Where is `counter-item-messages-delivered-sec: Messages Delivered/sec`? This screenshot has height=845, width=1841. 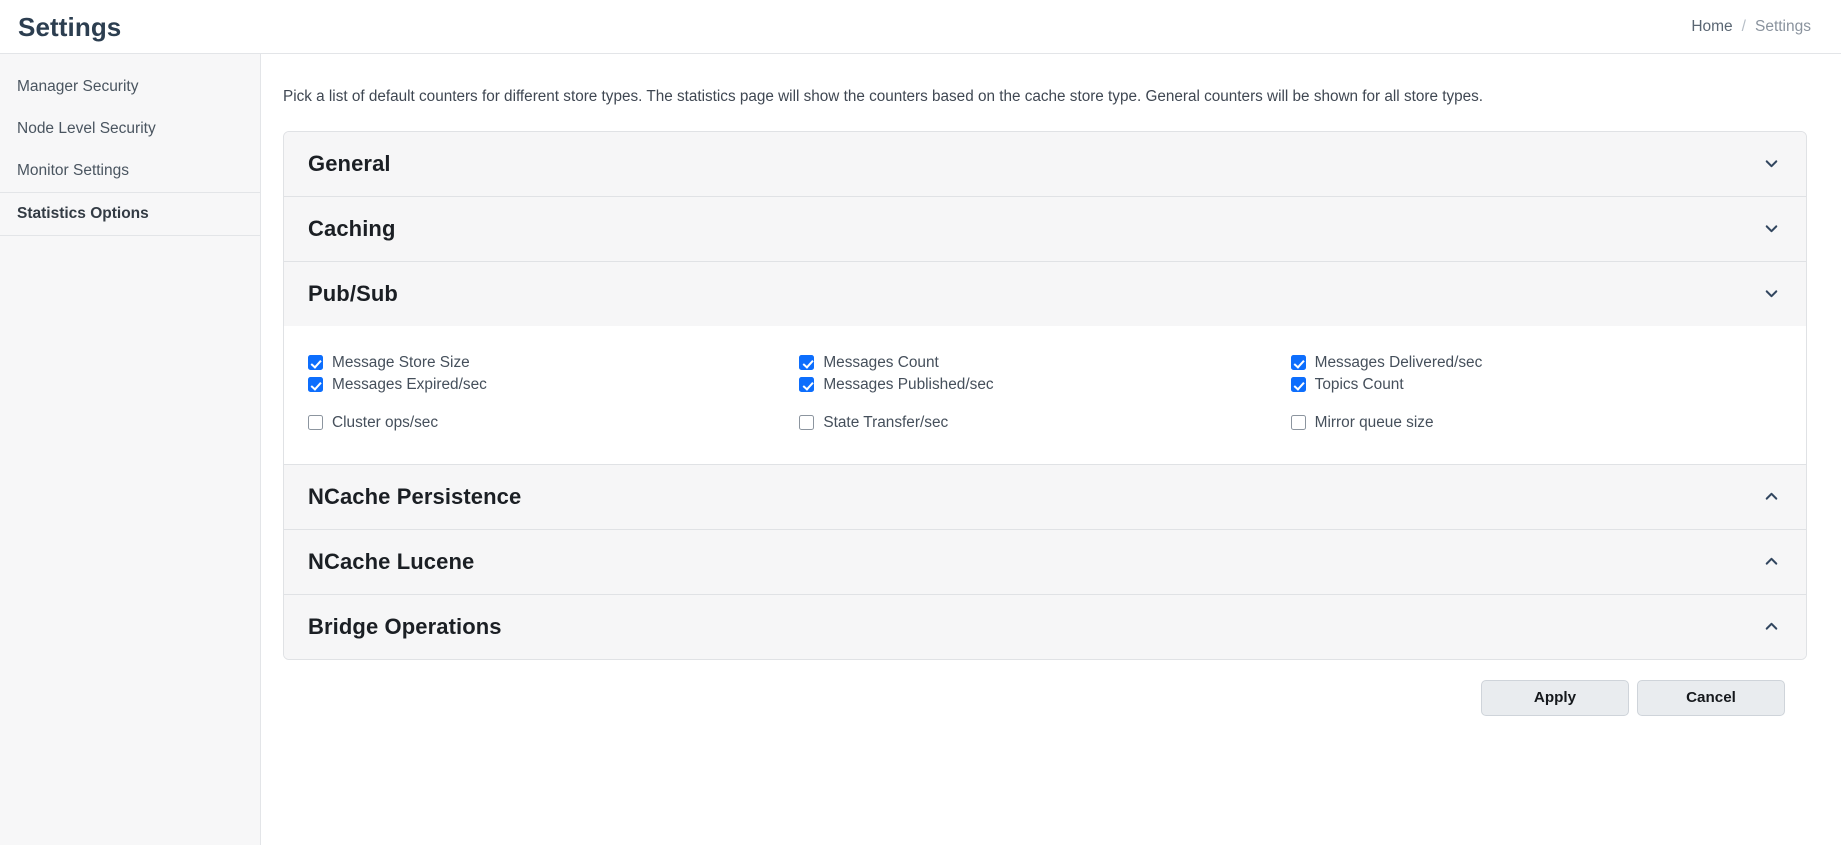
counter-item-messages-delivered-sec: Messages Delivered/sec is located at coordinates (1536, 363).